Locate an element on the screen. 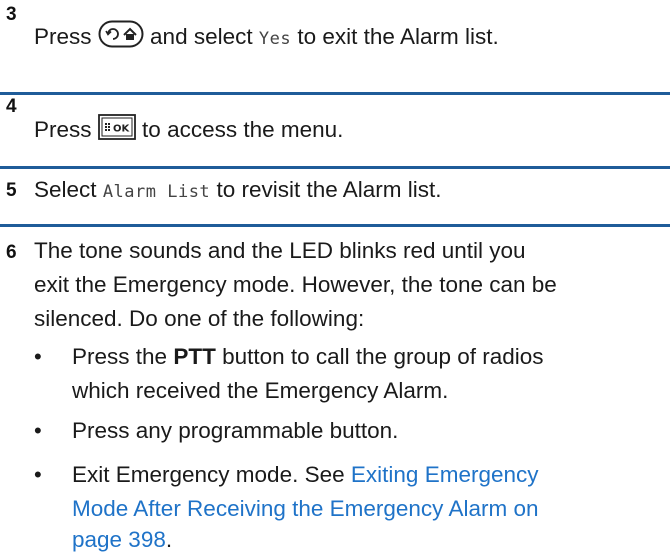 The image size is (670, 558). step-text-part: to revisit the Alarm list. is located at coordinates (329, 189).